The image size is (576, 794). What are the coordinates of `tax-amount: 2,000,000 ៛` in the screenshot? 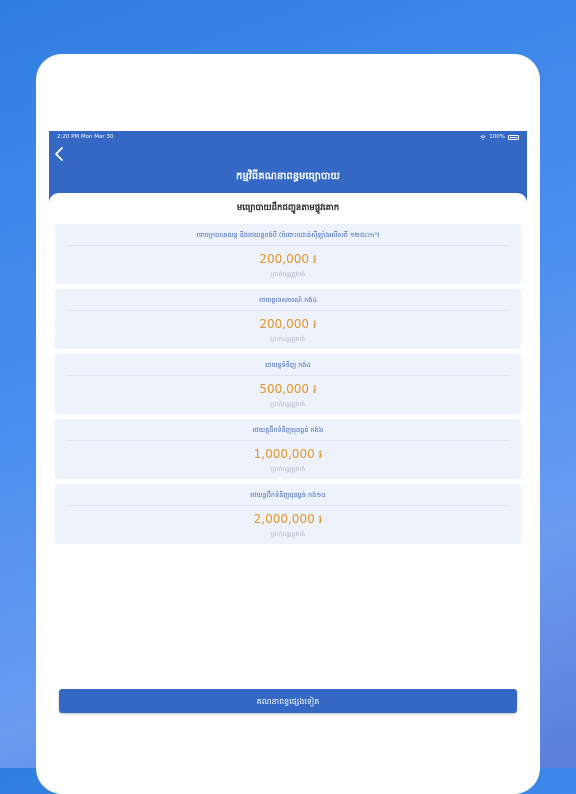 It's located at (288, 519).